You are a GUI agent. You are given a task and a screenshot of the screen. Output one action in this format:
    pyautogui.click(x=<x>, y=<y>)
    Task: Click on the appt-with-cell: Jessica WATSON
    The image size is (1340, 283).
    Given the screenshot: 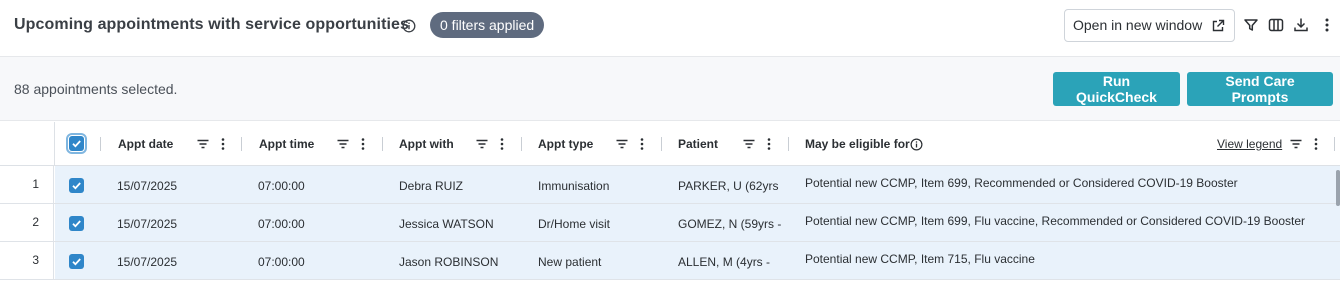 What is the action you would take?
    pyautogui.click(x=446, y=224)
    